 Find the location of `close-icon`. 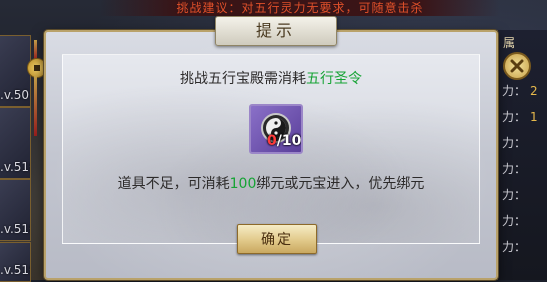

close-icon is located at coordinates (517, 66).